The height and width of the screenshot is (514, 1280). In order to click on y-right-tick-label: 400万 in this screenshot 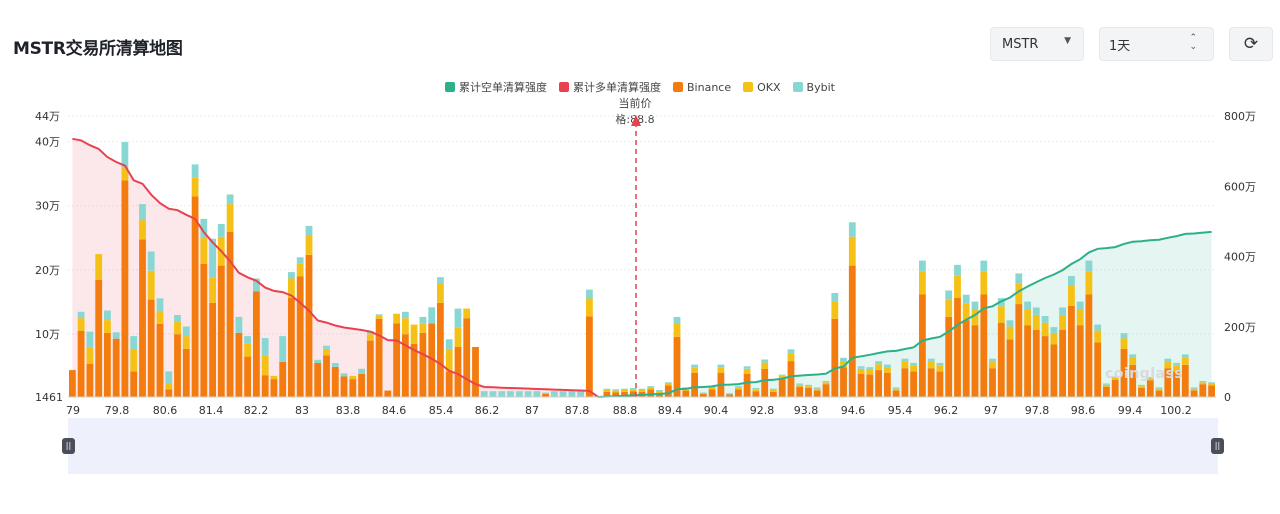, I will do `click(1240, 257)`.